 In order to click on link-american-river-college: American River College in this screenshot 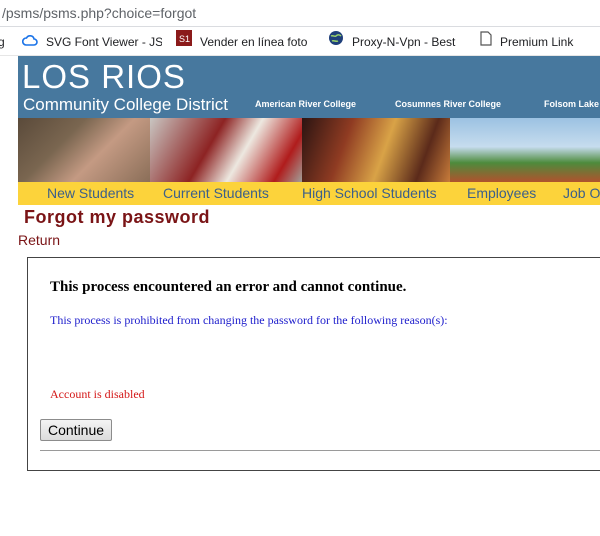, I will do `click(305, 104)`.